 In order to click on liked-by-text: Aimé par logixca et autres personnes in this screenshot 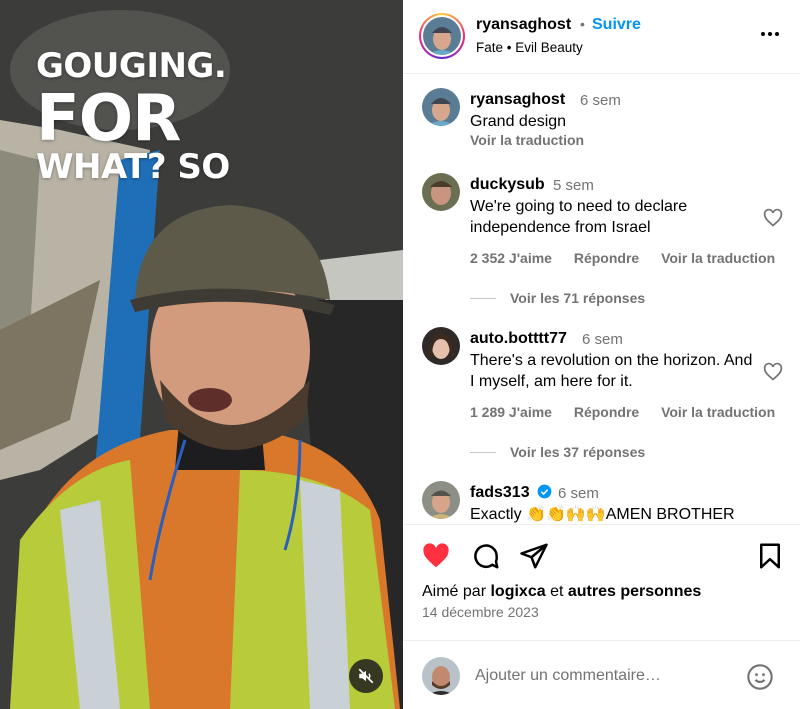, I will do `click(561, 592)`.